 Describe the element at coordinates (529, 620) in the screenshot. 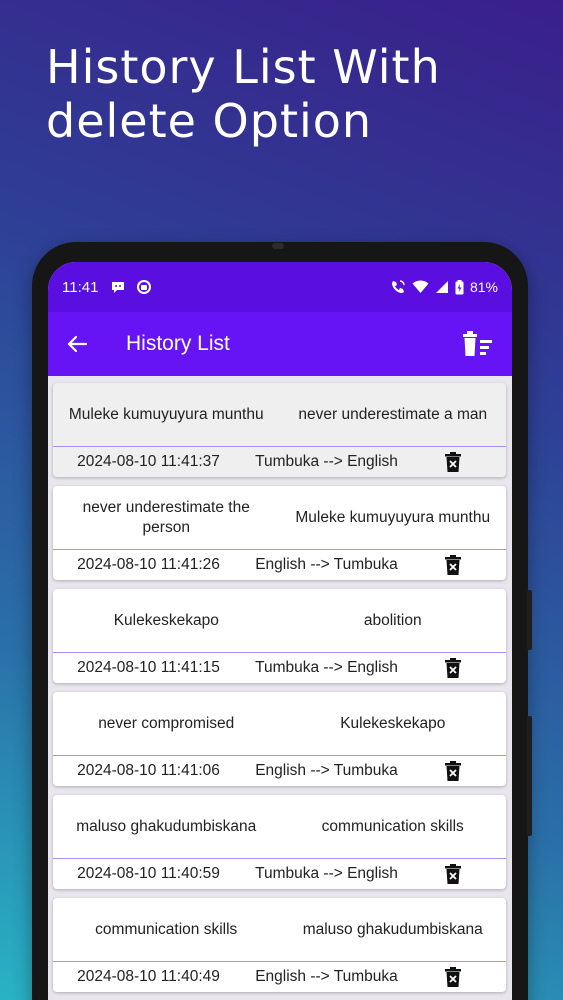

I see `phone-side-button-upper` at that location.